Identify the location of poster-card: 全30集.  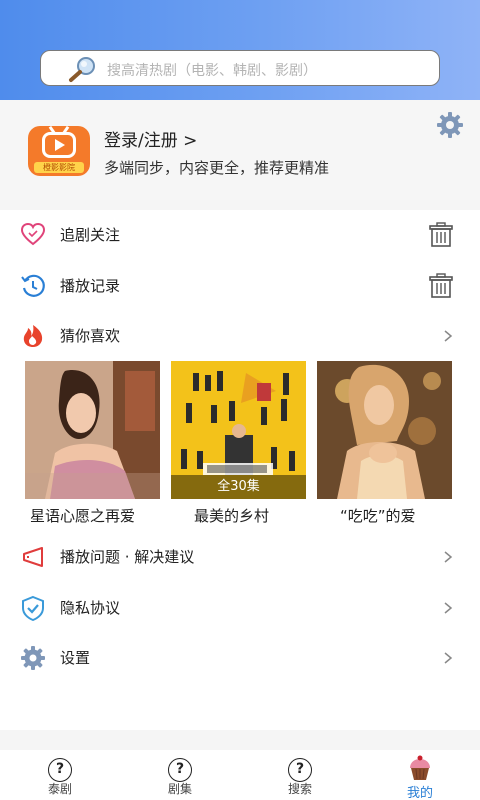
(238, 430).